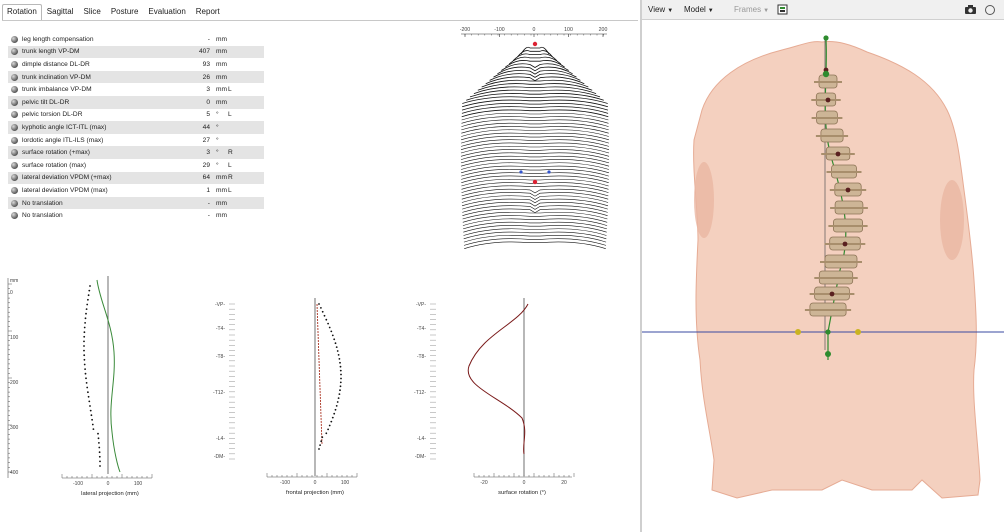 The image size is (1004, 532). What do you see at coordinates (46, 102) in the screenshot?
I see `parameter-label: pelvic tilt DL-DR` at bounding box center [46, 102].